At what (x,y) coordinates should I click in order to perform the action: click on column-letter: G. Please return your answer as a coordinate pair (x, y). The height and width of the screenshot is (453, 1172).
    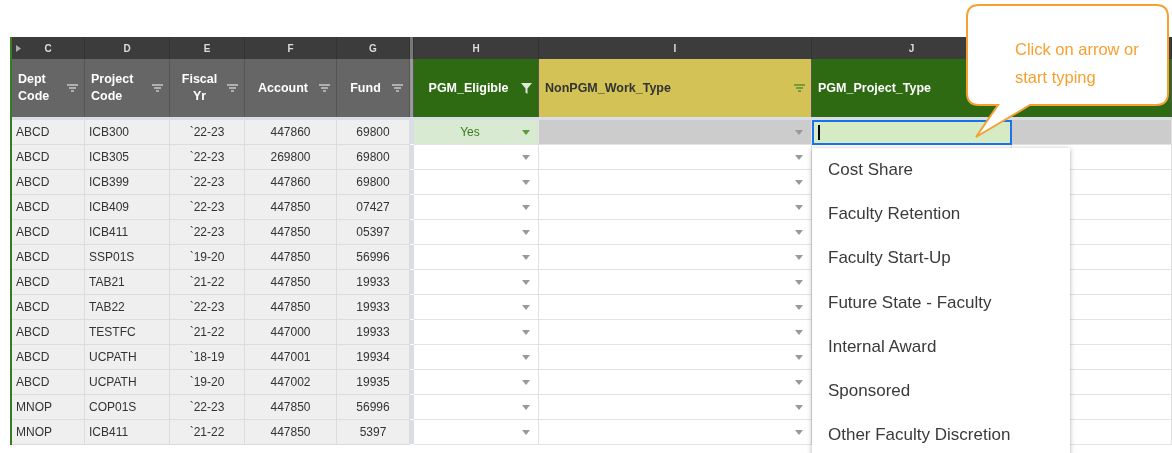
    Looking at the image, I should click on (373, 48).